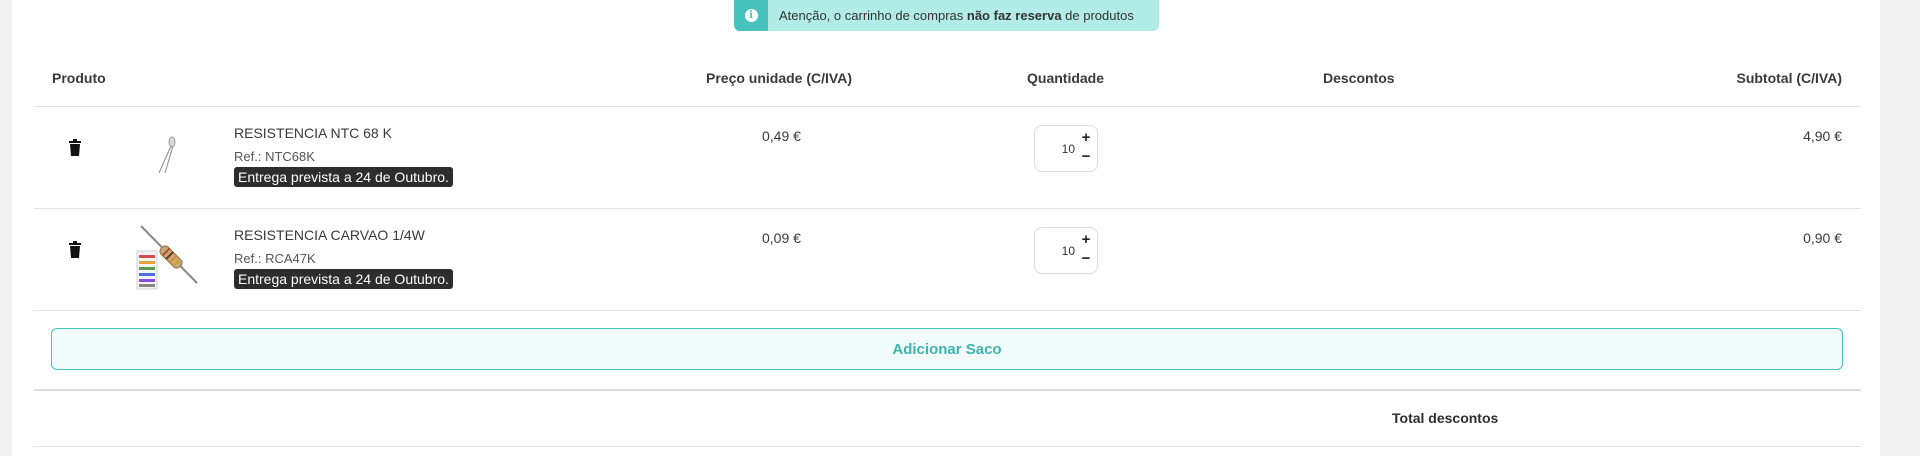 Image resolution: width=1920 pixels, height=456 pixels. Describe the element at coordinates (781, 238) in the screenshot. I see `unit-price: 0,09 €` at that location.